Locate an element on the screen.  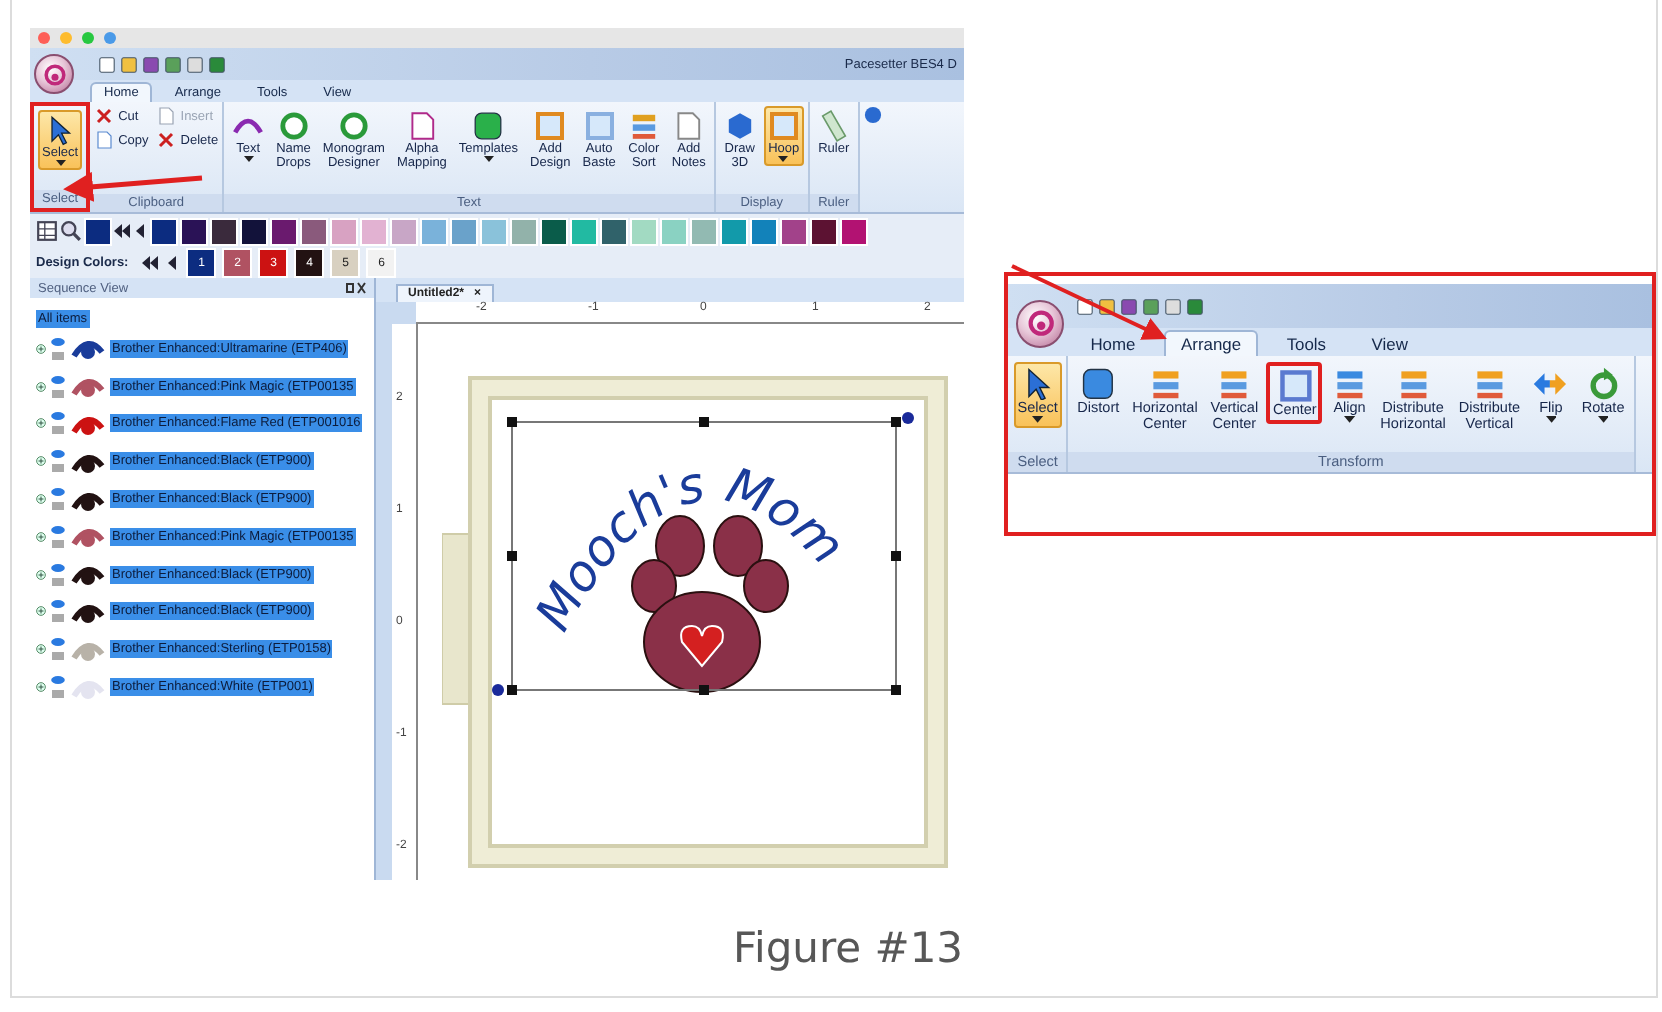
pin-close-icon is located at coordinates (356, 288).